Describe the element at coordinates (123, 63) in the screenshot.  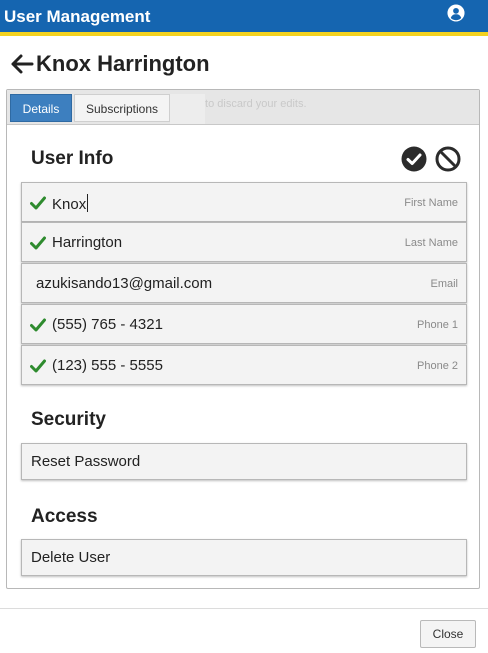
I see `page-title: Knox Harrington` at that location.